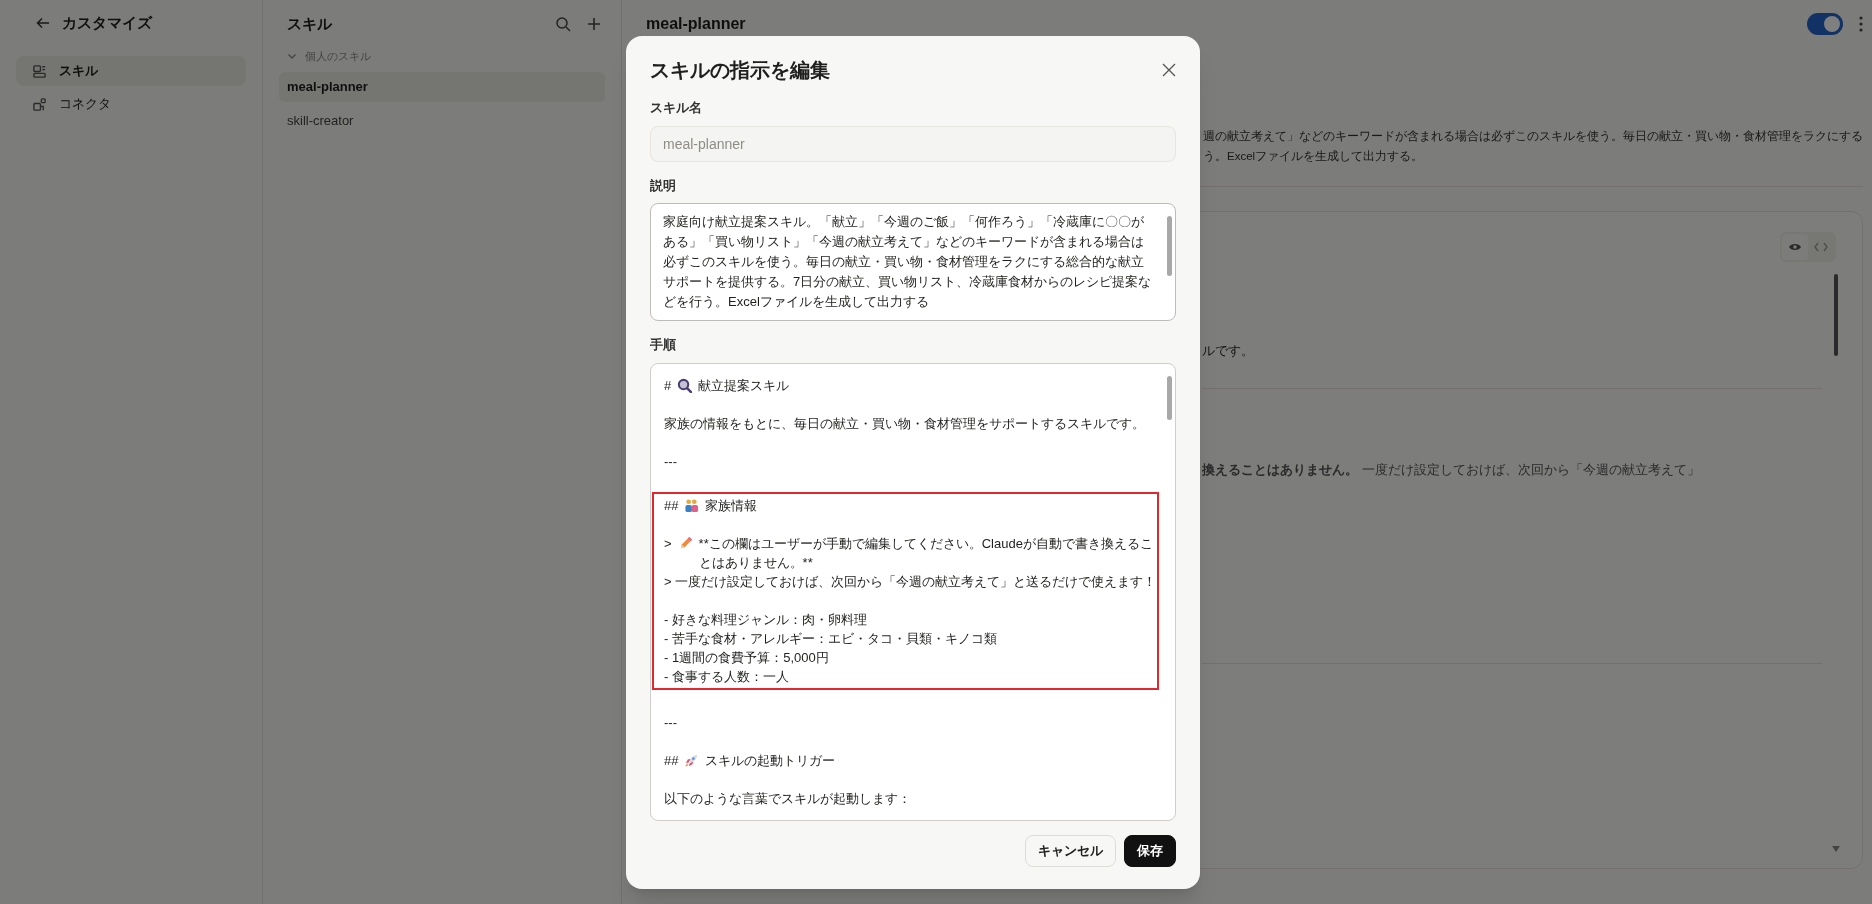  Describe the element at coordinates (131, 104) in the screenshot. I see `sidebar-item: コネクタ` at that location.